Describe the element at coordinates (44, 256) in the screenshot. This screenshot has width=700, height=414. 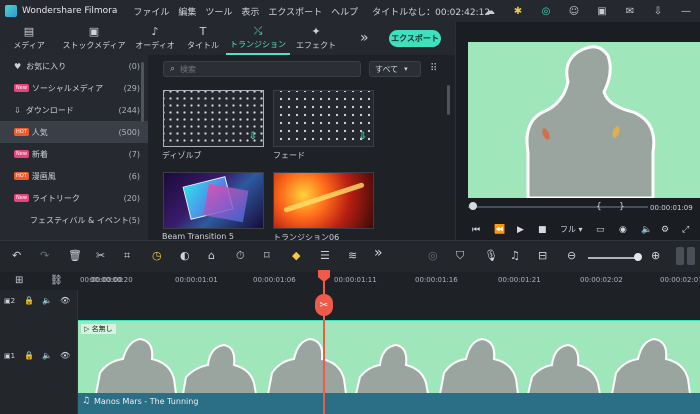
I see `redo-icon: ↷` at that location.